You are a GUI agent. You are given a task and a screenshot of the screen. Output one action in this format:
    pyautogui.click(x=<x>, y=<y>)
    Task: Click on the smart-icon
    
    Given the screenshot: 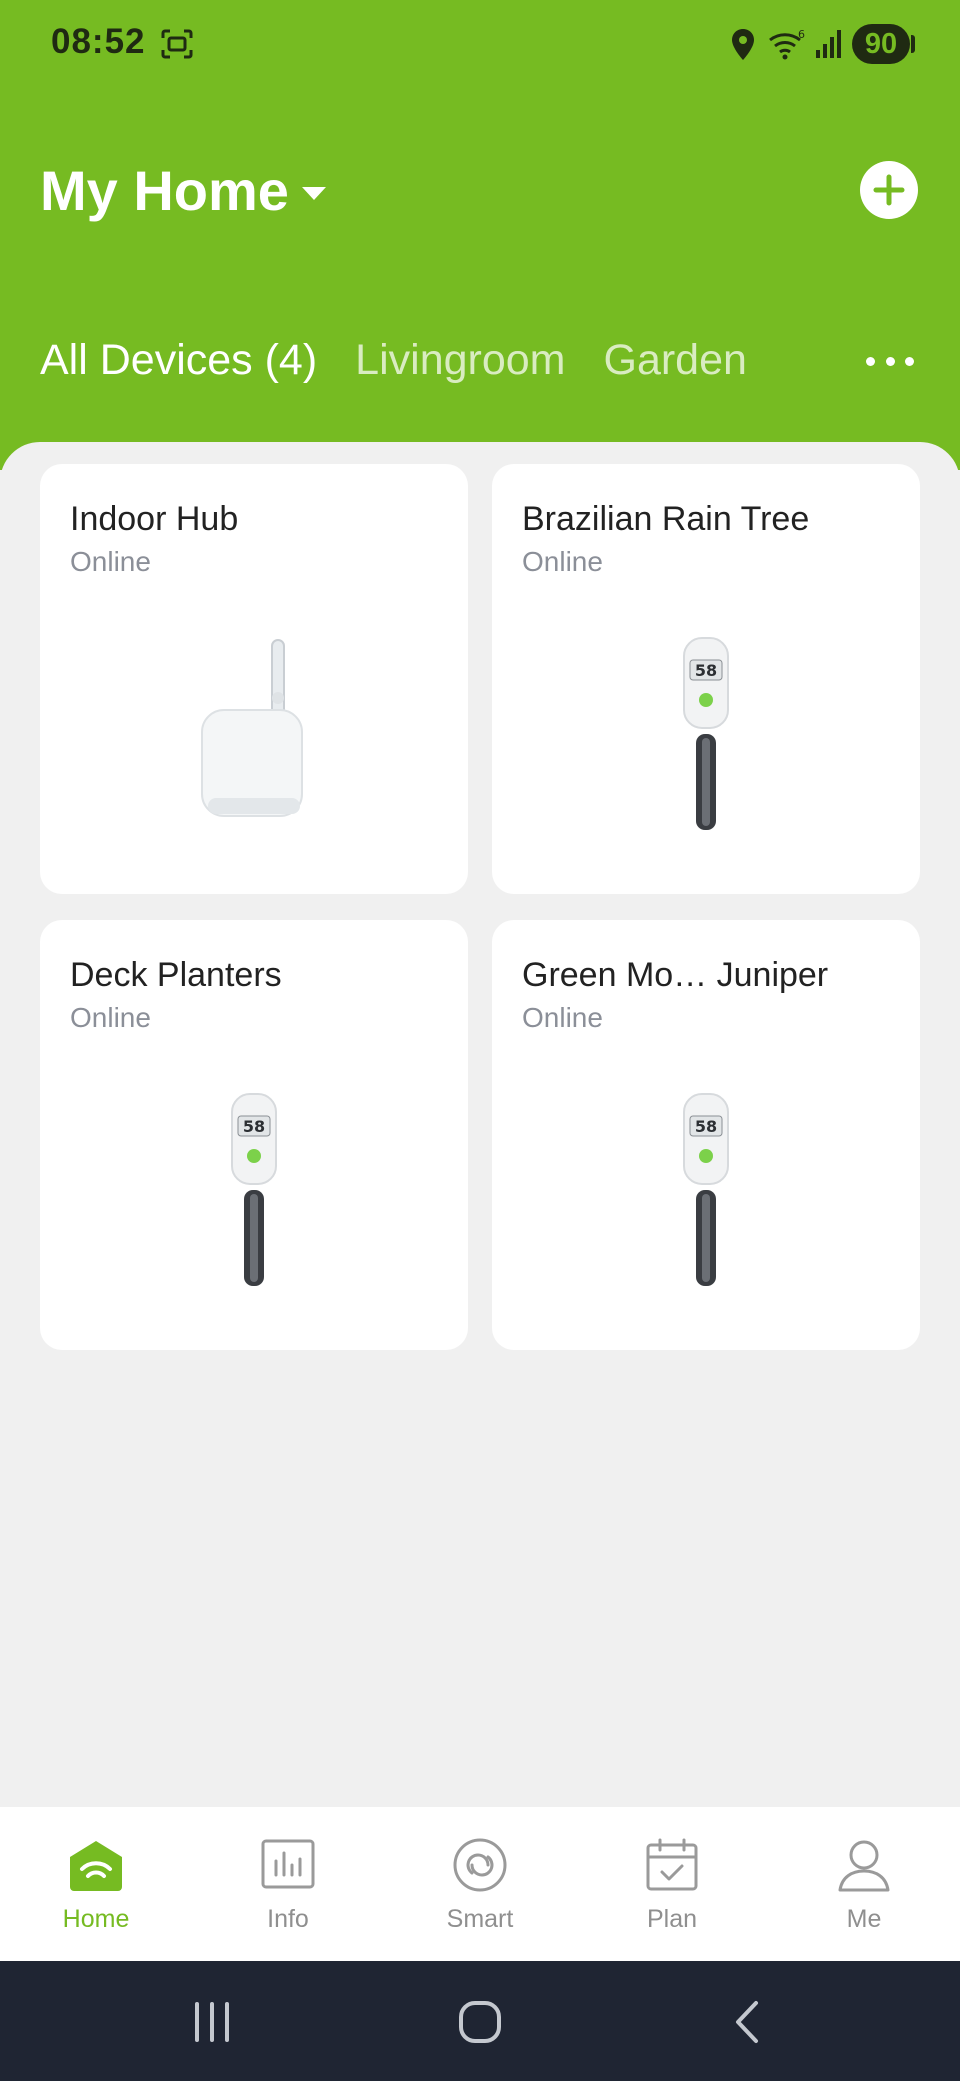 What is the action you would take?
    pyautogui.click(x=480, y=1865)
    